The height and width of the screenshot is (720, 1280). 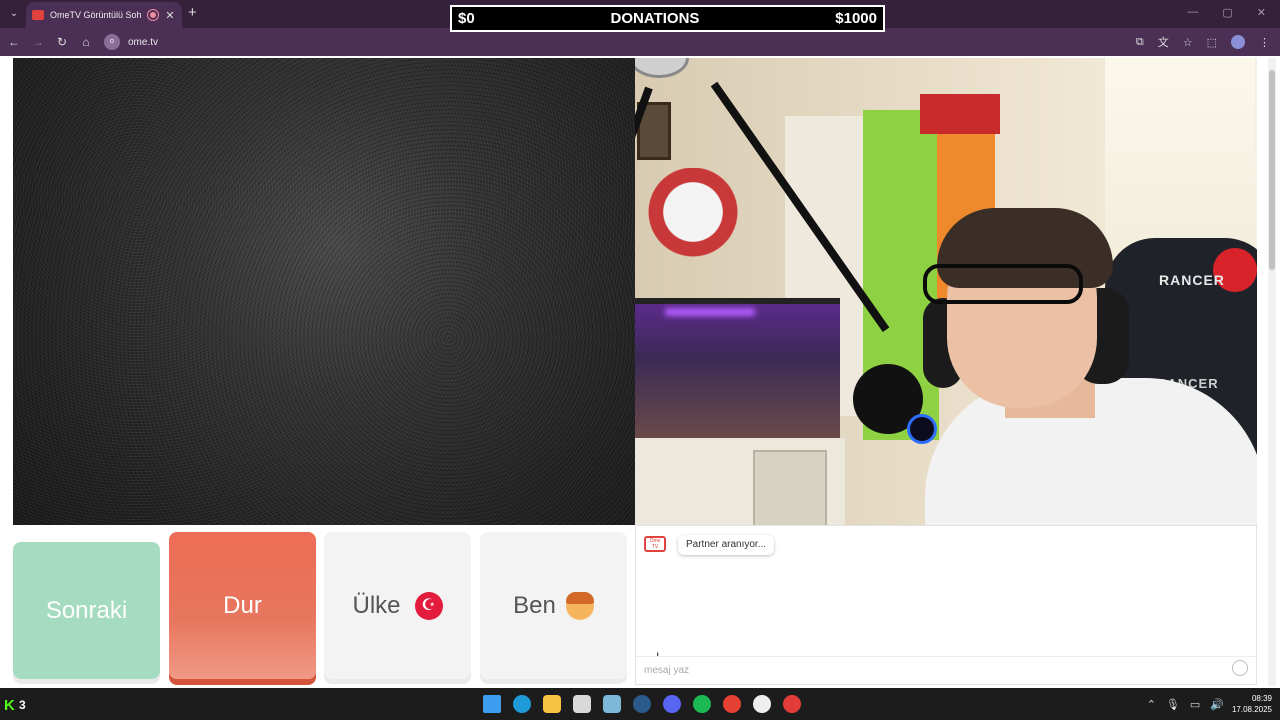 I want to click on site-info-icon: o, so click(x=112, y=42).